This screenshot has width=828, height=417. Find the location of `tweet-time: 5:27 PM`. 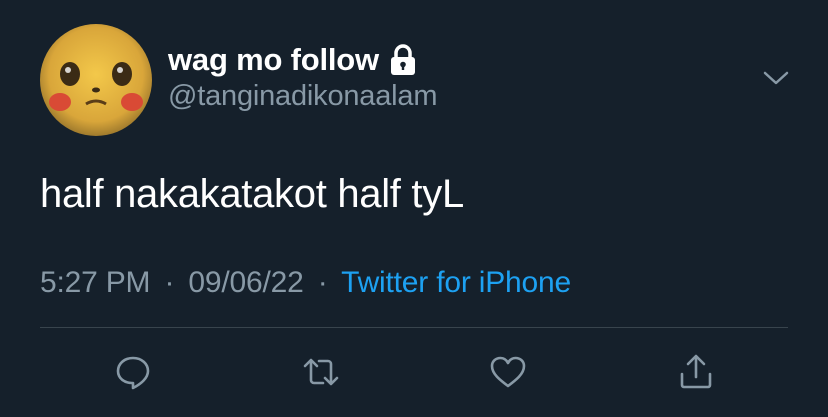

tweet-time: 5:27 PM is located at coordinates (95, 282).